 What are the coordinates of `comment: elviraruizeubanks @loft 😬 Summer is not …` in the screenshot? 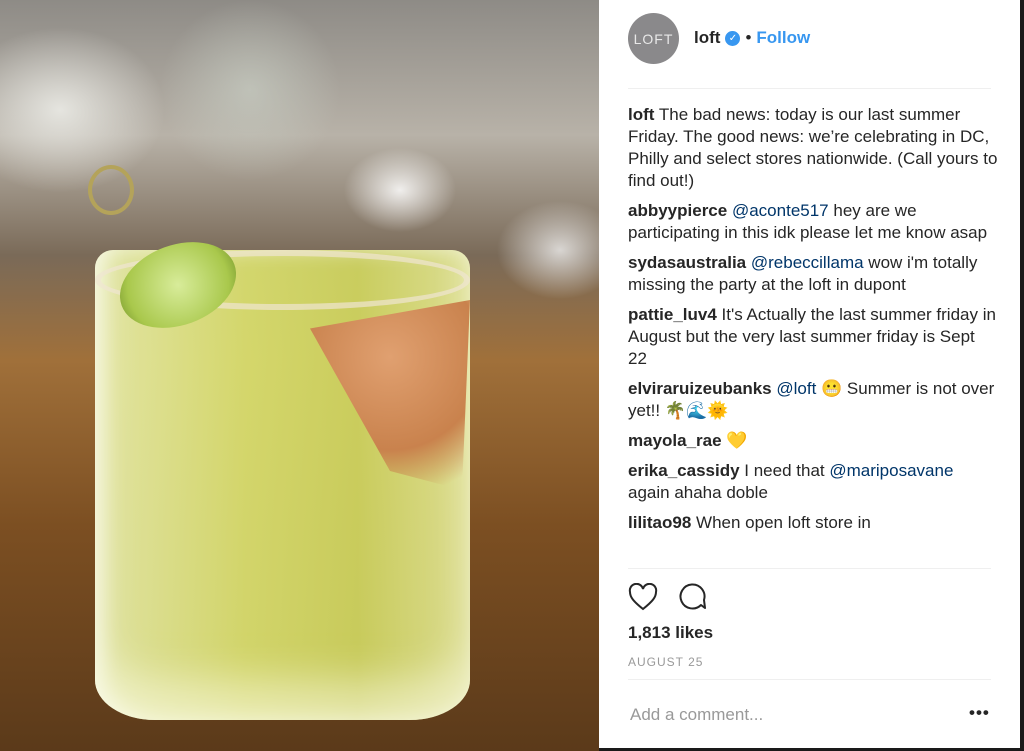 It's located at (813, 400).